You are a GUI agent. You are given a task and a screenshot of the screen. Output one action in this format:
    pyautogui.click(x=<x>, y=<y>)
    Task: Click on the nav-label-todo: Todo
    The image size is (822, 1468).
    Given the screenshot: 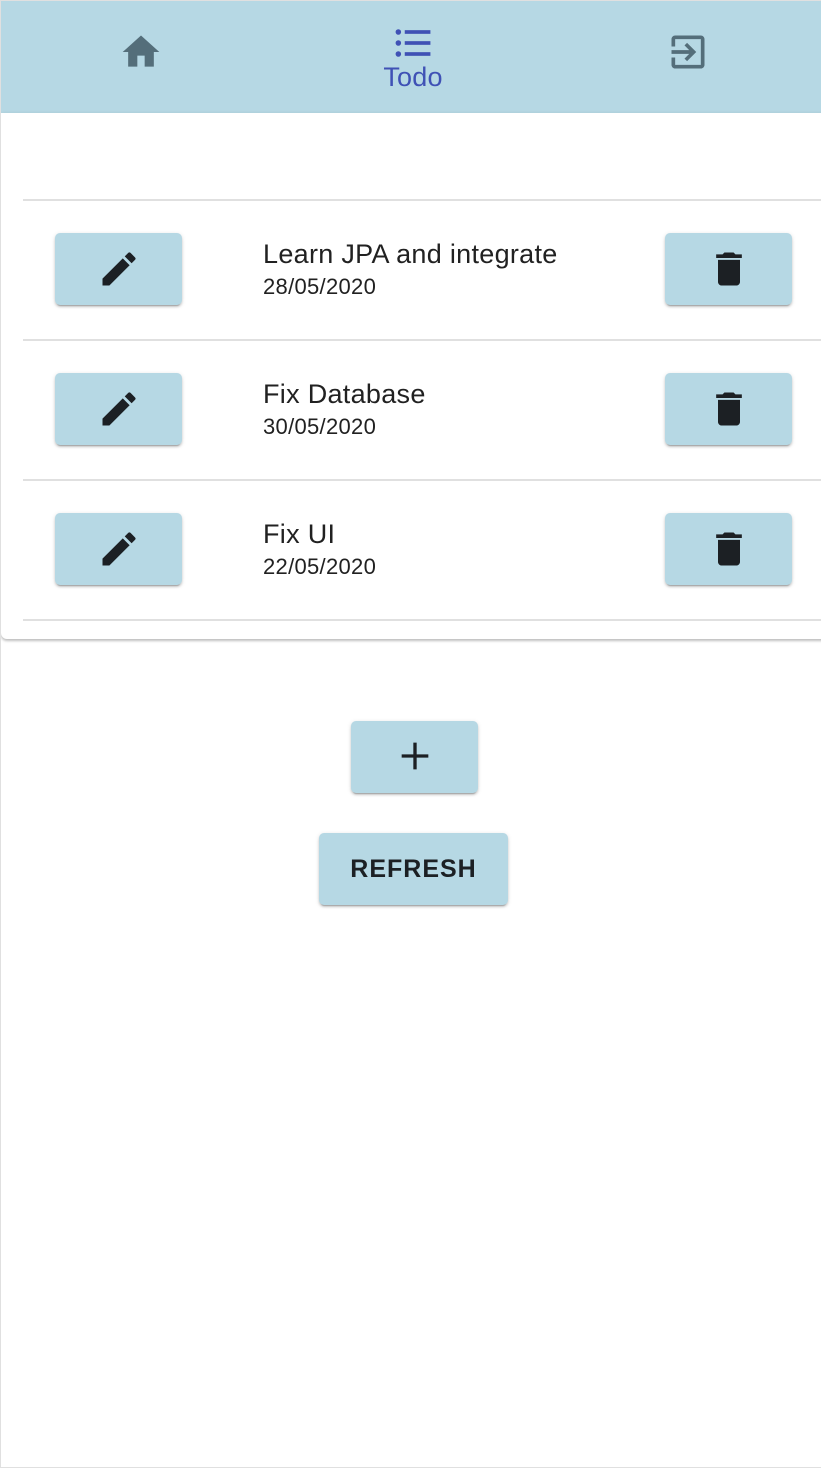 What is the action you would take?
    pyautogui.click(x=413, y=77)
    